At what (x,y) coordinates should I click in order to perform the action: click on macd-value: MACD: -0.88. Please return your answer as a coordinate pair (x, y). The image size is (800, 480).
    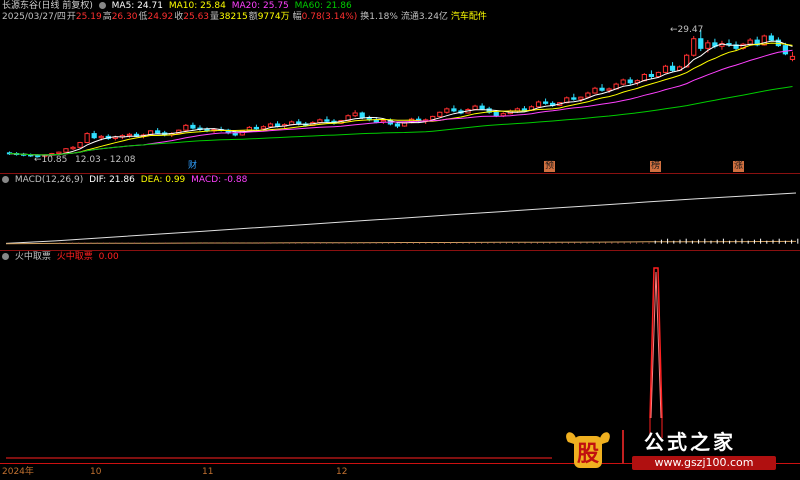
    Looking at the image, I should click on (219, 180).